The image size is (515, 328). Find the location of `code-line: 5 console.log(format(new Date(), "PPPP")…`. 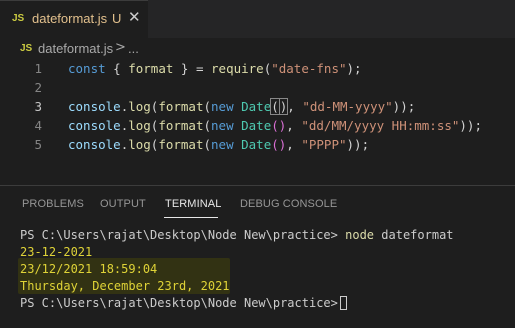

code-line: 5 console.log(format(new Date(), "PPPP")… is located at coordinates (257, 145).